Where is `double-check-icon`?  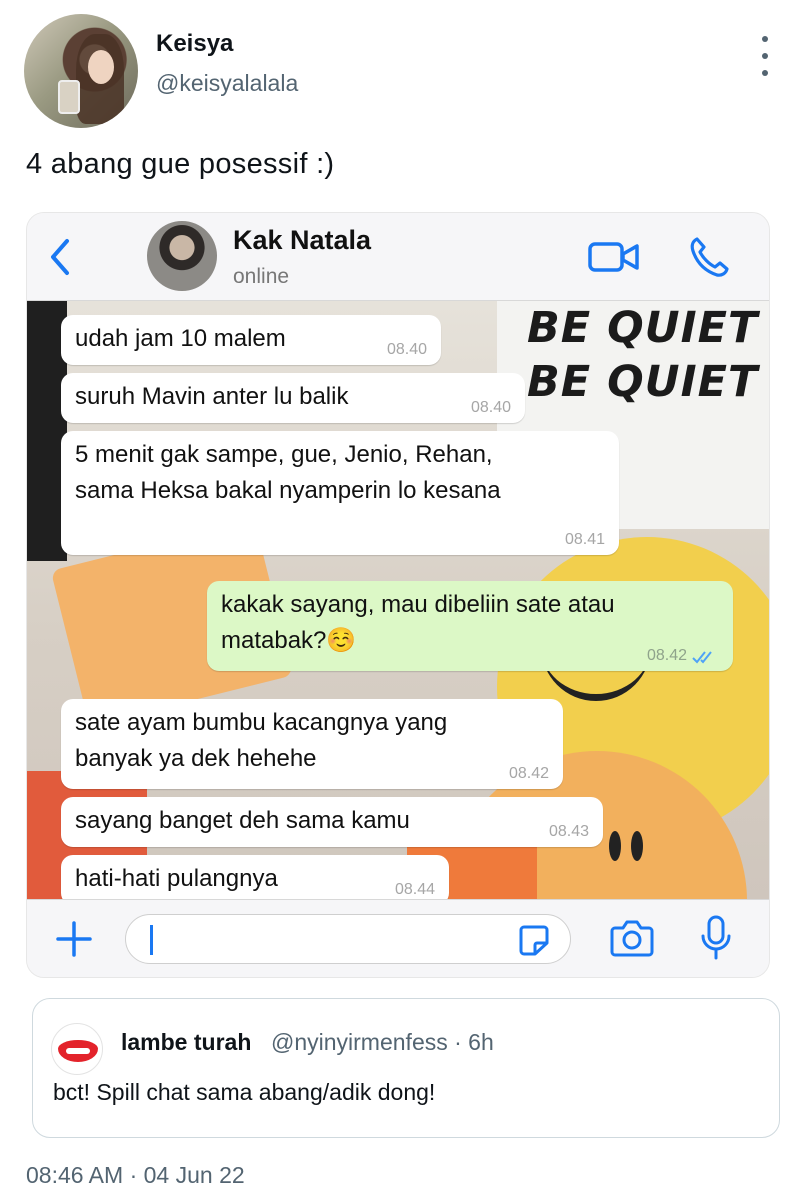 double-check-icon is located at coordinates (702, 657).